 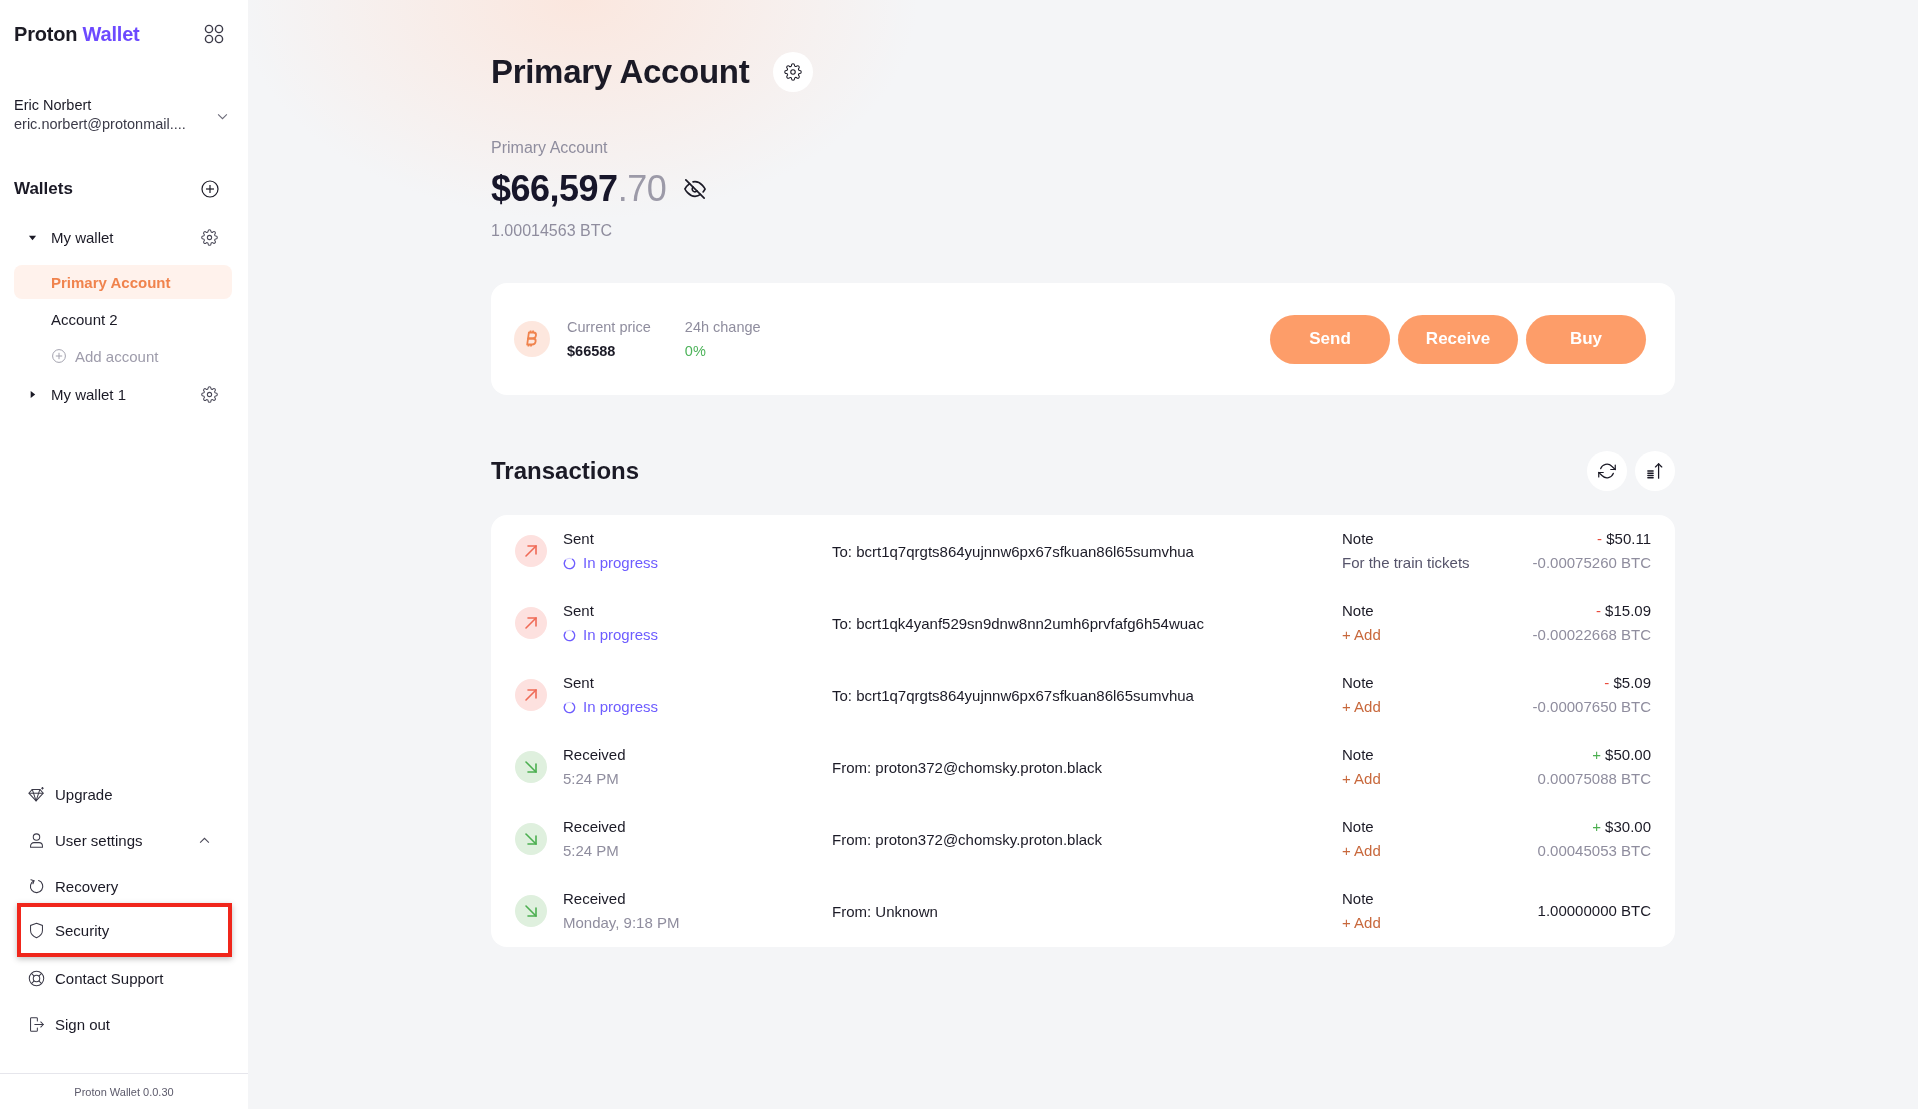 I want to click on sign-out-icon, so click(x=36, y=1024).